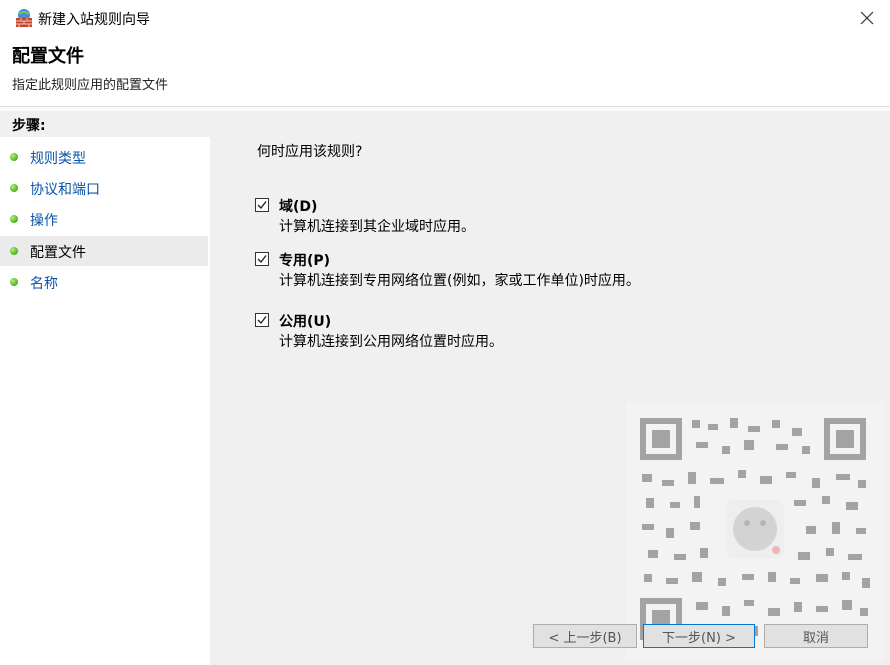  What do you see at coordinates (816, 636) in the screenshot?
I see `cancel-button: 取消` at bounding box center [816, 636].